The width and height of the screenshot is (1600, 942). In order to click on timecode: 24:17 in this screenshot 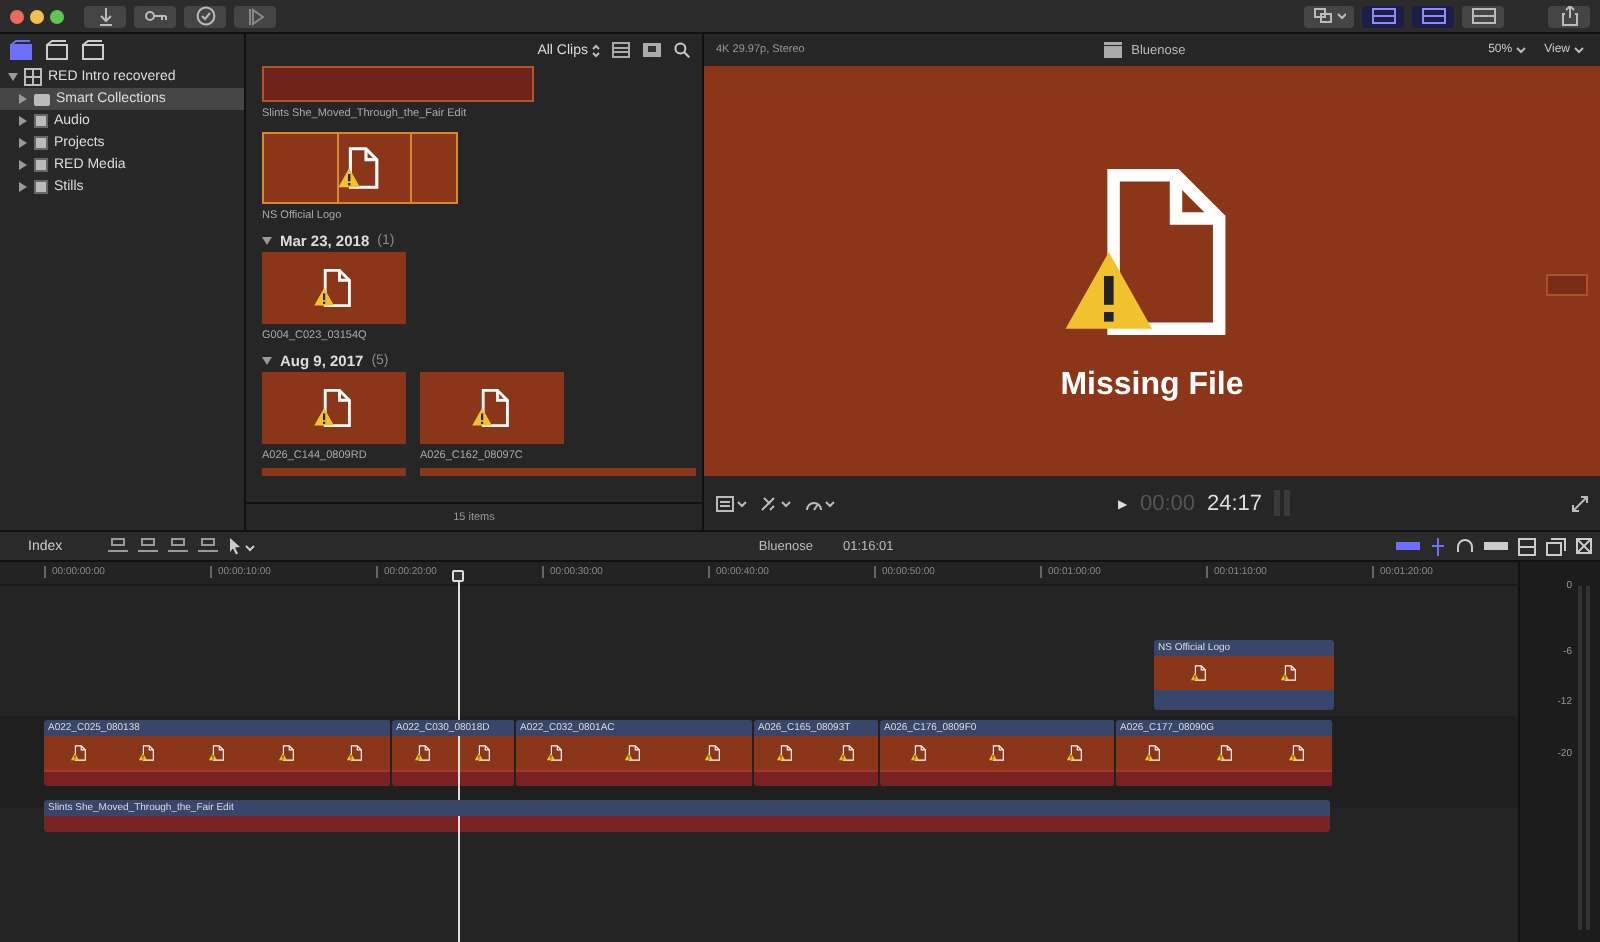, I will do `click(1235, 503)`.